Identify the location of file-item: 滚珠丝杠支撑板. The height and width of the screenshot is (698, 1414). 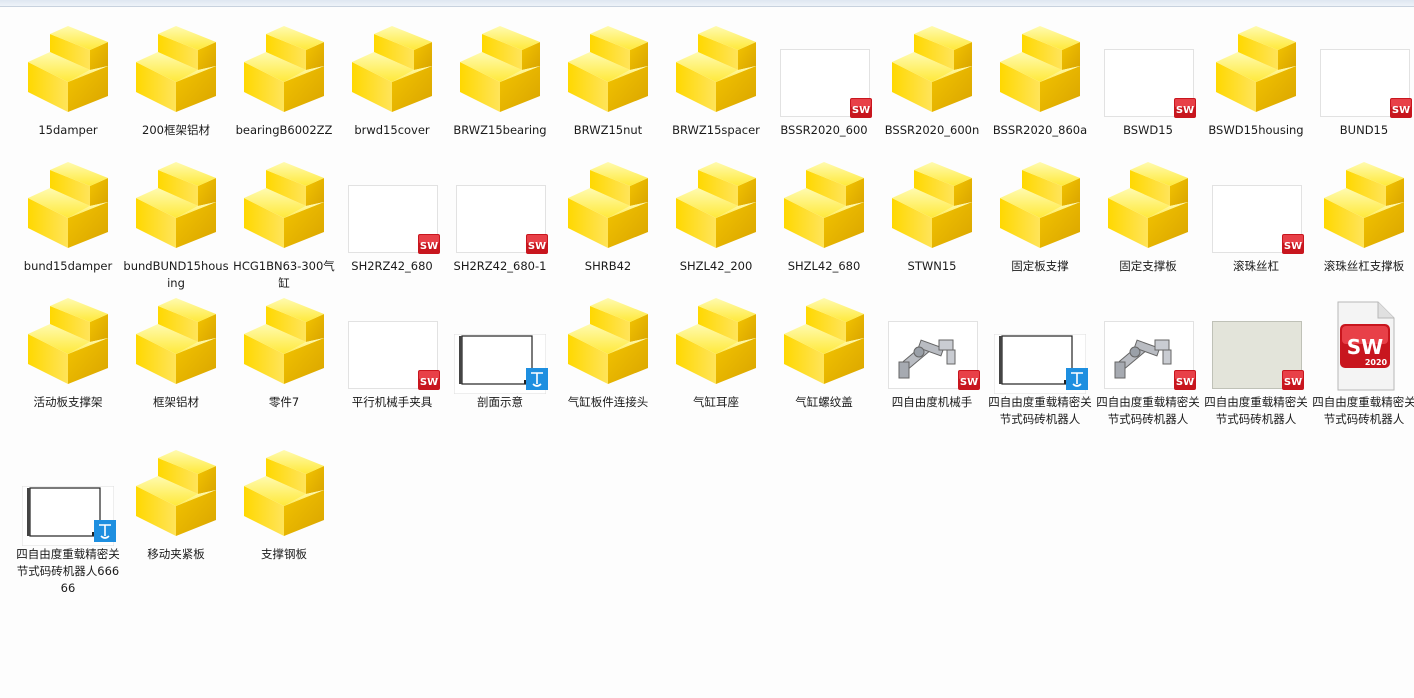
(1362, 220).